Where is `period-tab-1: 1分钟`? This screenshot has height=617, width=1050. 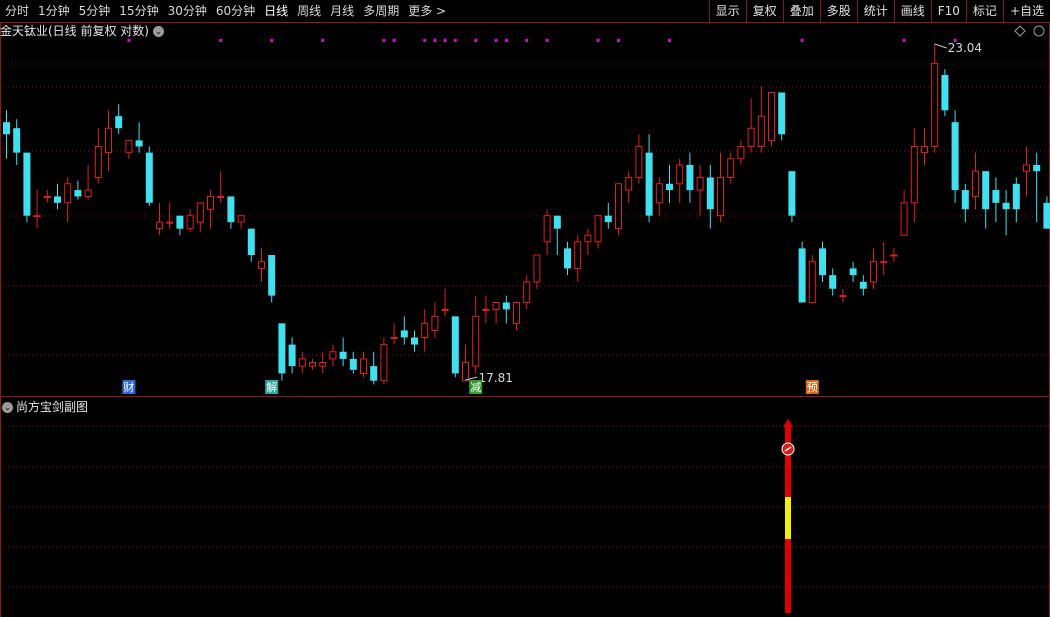
period-tab-1: 1分钟 is located at coordinates (53, 11).